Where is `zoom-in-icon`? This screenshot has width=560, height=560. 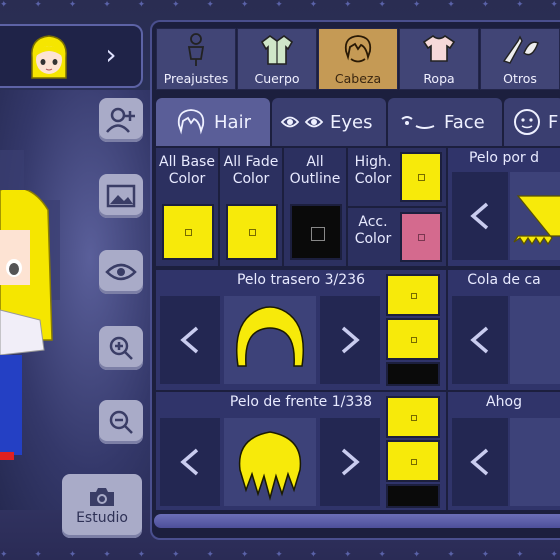 zoom-in-icon is located at coordinates (121, 348).